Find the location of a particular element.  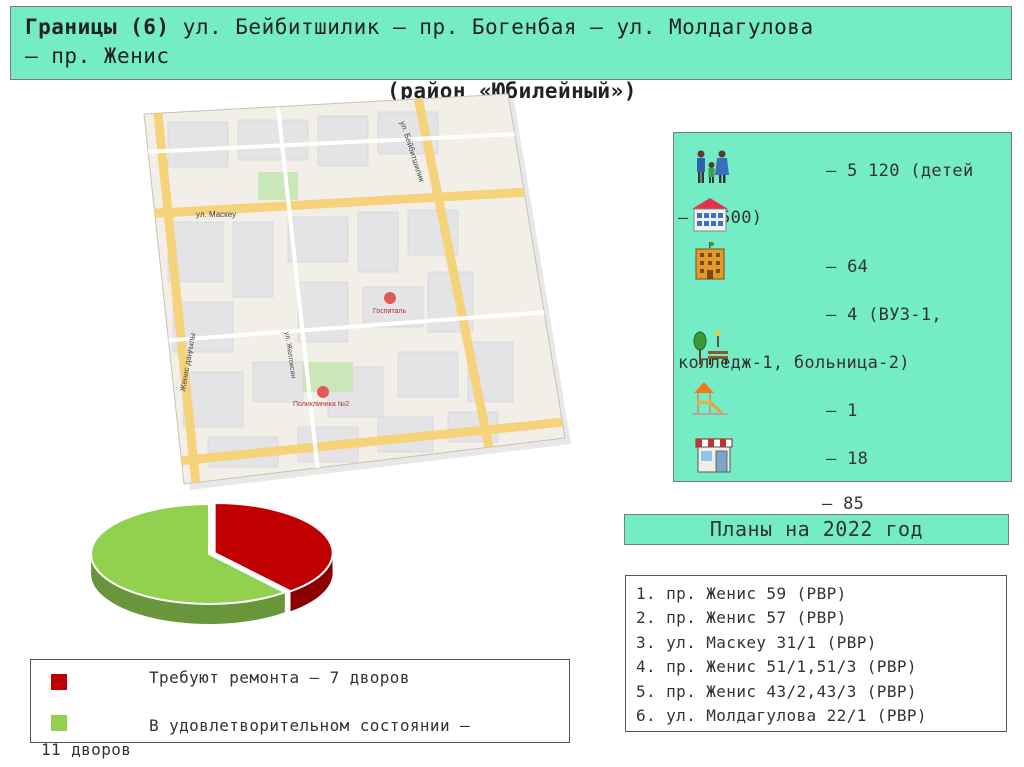

stat-houses: – 64 is located at coordinates (847, 267).